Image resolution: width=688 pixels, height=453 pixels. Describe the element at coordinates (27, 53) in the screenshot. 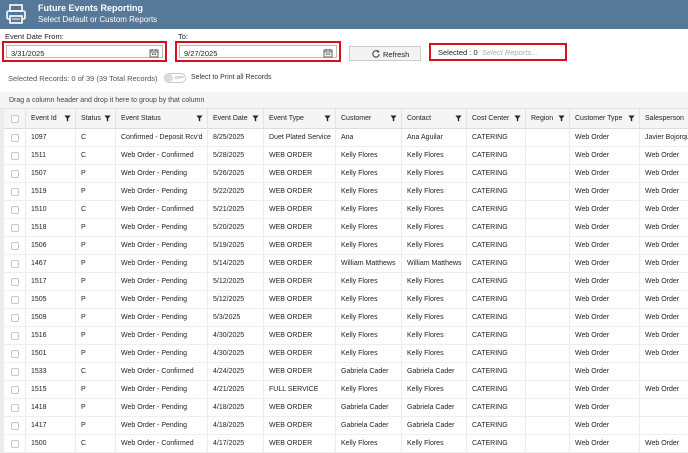

I see `date-from-value: 3/31/2025` at that location.